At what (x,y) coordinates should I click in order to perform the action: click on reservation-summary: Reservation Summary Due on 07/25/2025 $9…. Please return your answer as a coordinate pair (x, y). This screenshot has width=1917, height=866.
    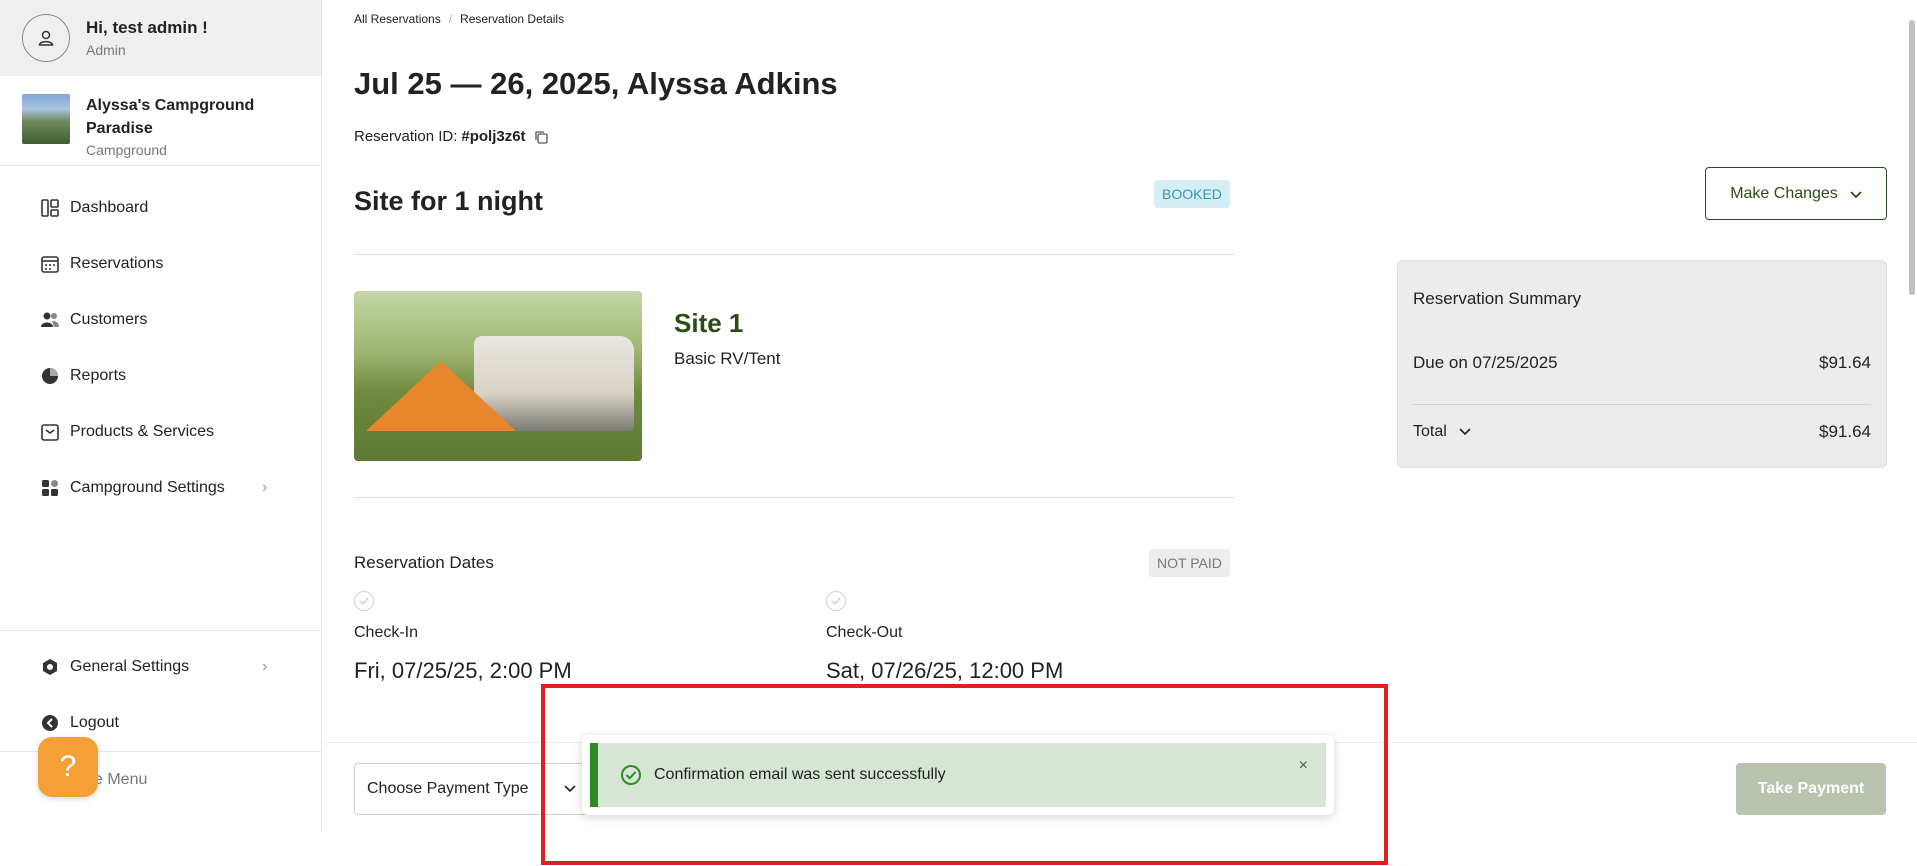
    Looking at the image, I should click on (1642, 364).